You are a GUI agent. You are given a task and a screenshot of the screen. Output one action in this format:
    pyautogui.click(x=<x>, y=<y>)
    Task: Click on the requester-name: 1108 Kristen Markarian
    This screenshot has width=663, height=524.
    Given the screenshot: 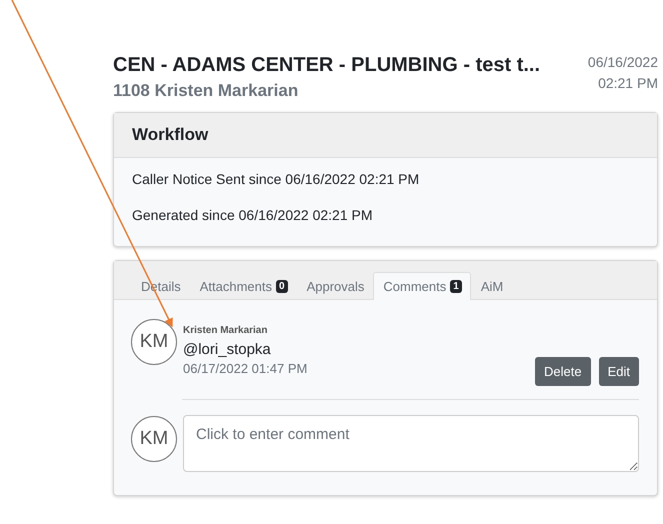 What is the action you would take?
    pyautogui.click(x=206, y=91)
    